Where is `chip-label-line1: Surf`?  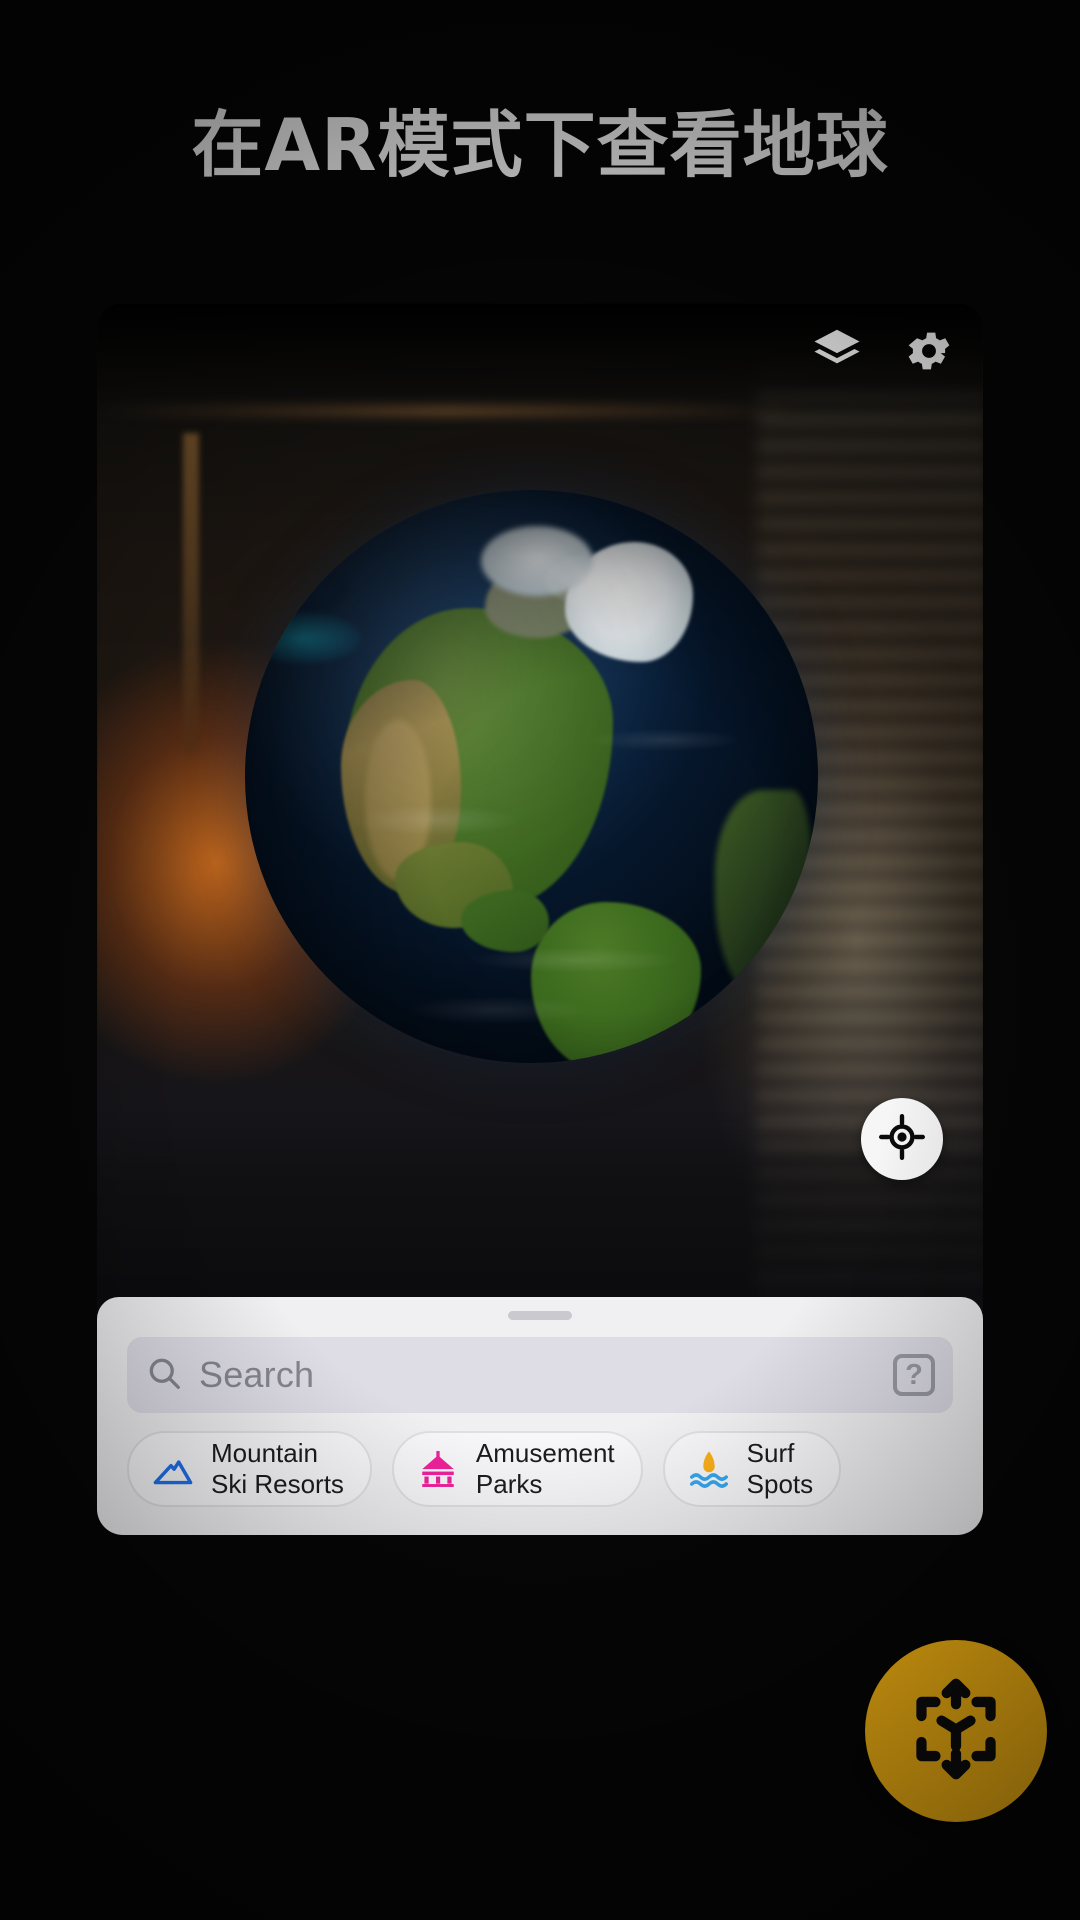
chip-label-line1: Surf is located at coordinates (770, 1453).